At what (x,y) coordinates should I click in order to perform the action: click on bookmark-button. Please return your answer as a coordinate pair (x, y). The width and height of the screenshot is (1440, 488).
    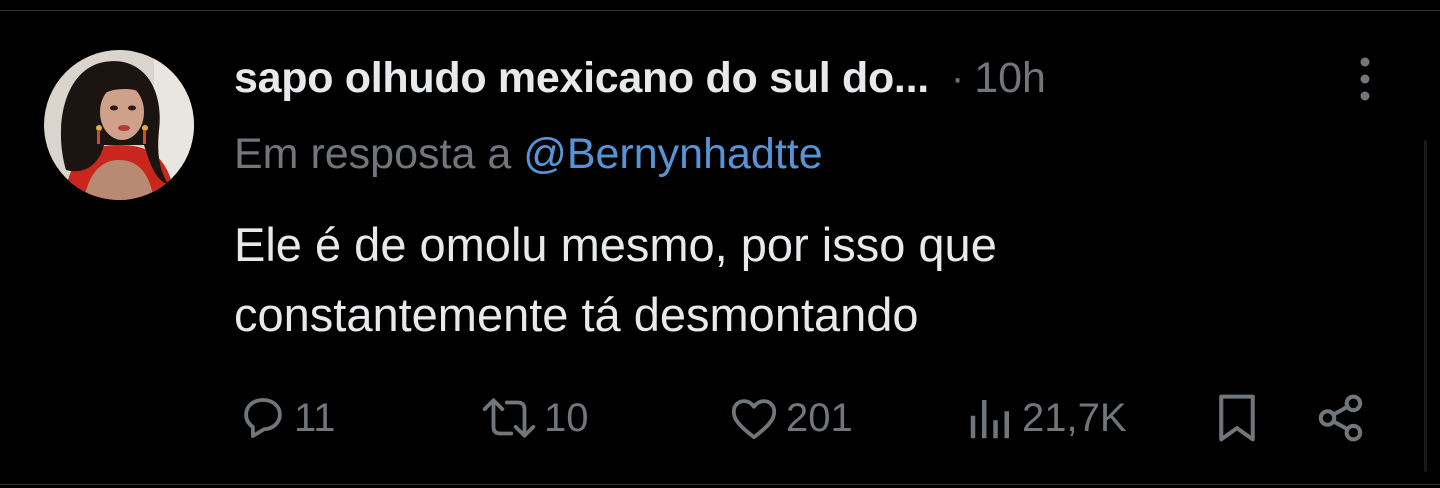
    Looking at the image, I should click on (1237, 418).